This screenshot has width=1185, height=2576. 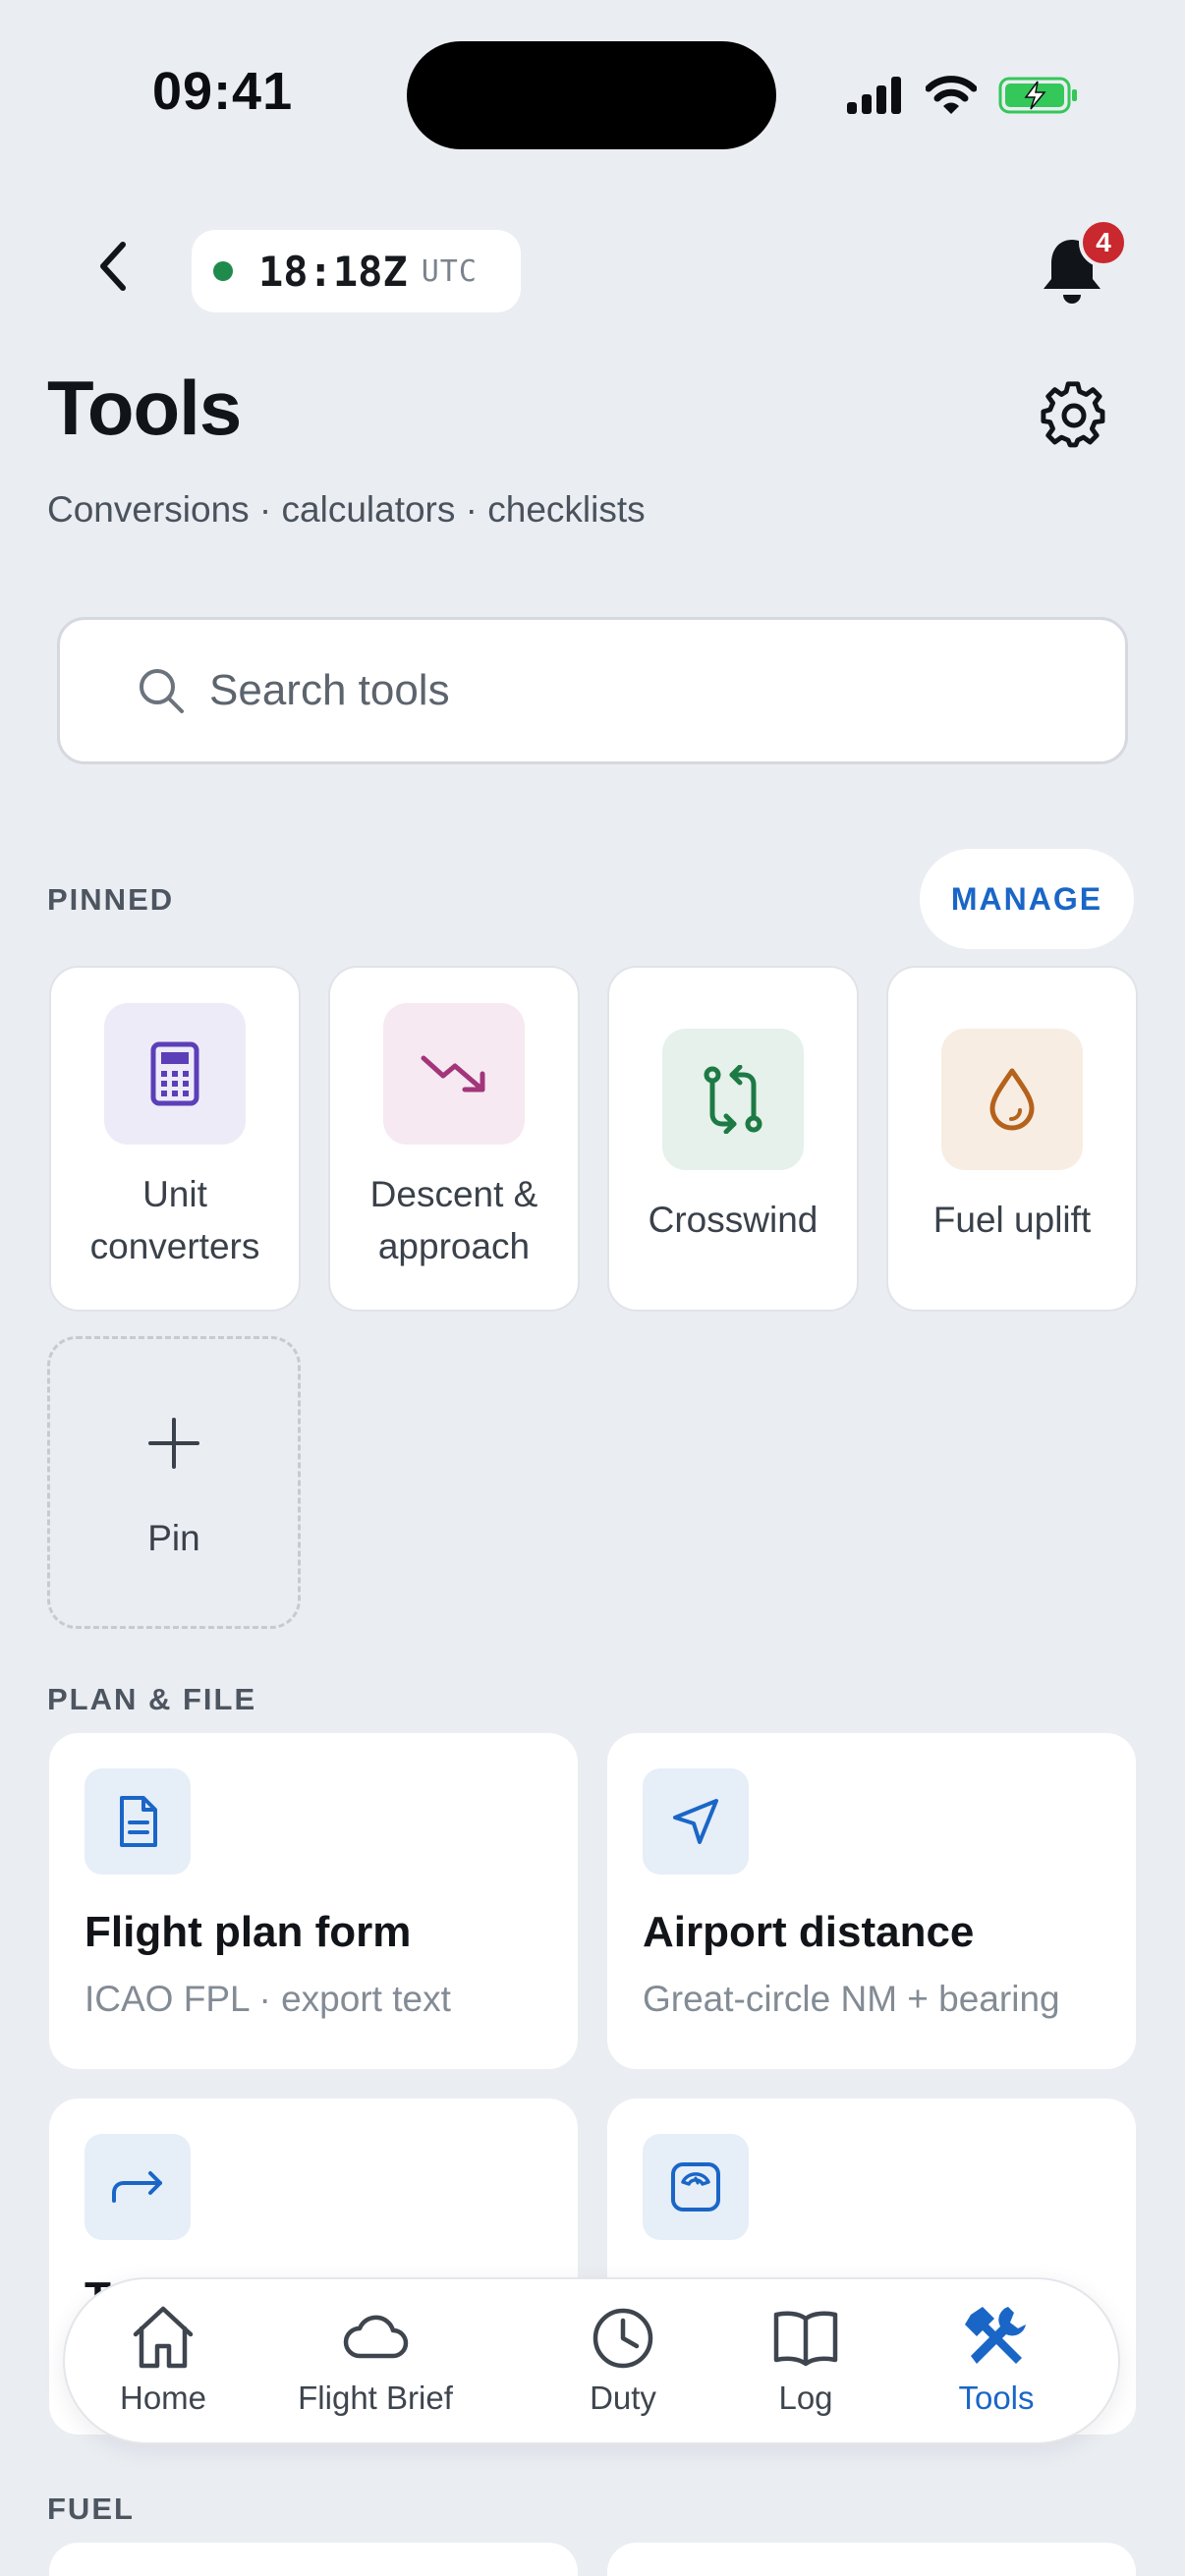 I want to click on bottom-tab-bar: Home Flight Brief Duty Log Tools, so click(x=592, y=2360).